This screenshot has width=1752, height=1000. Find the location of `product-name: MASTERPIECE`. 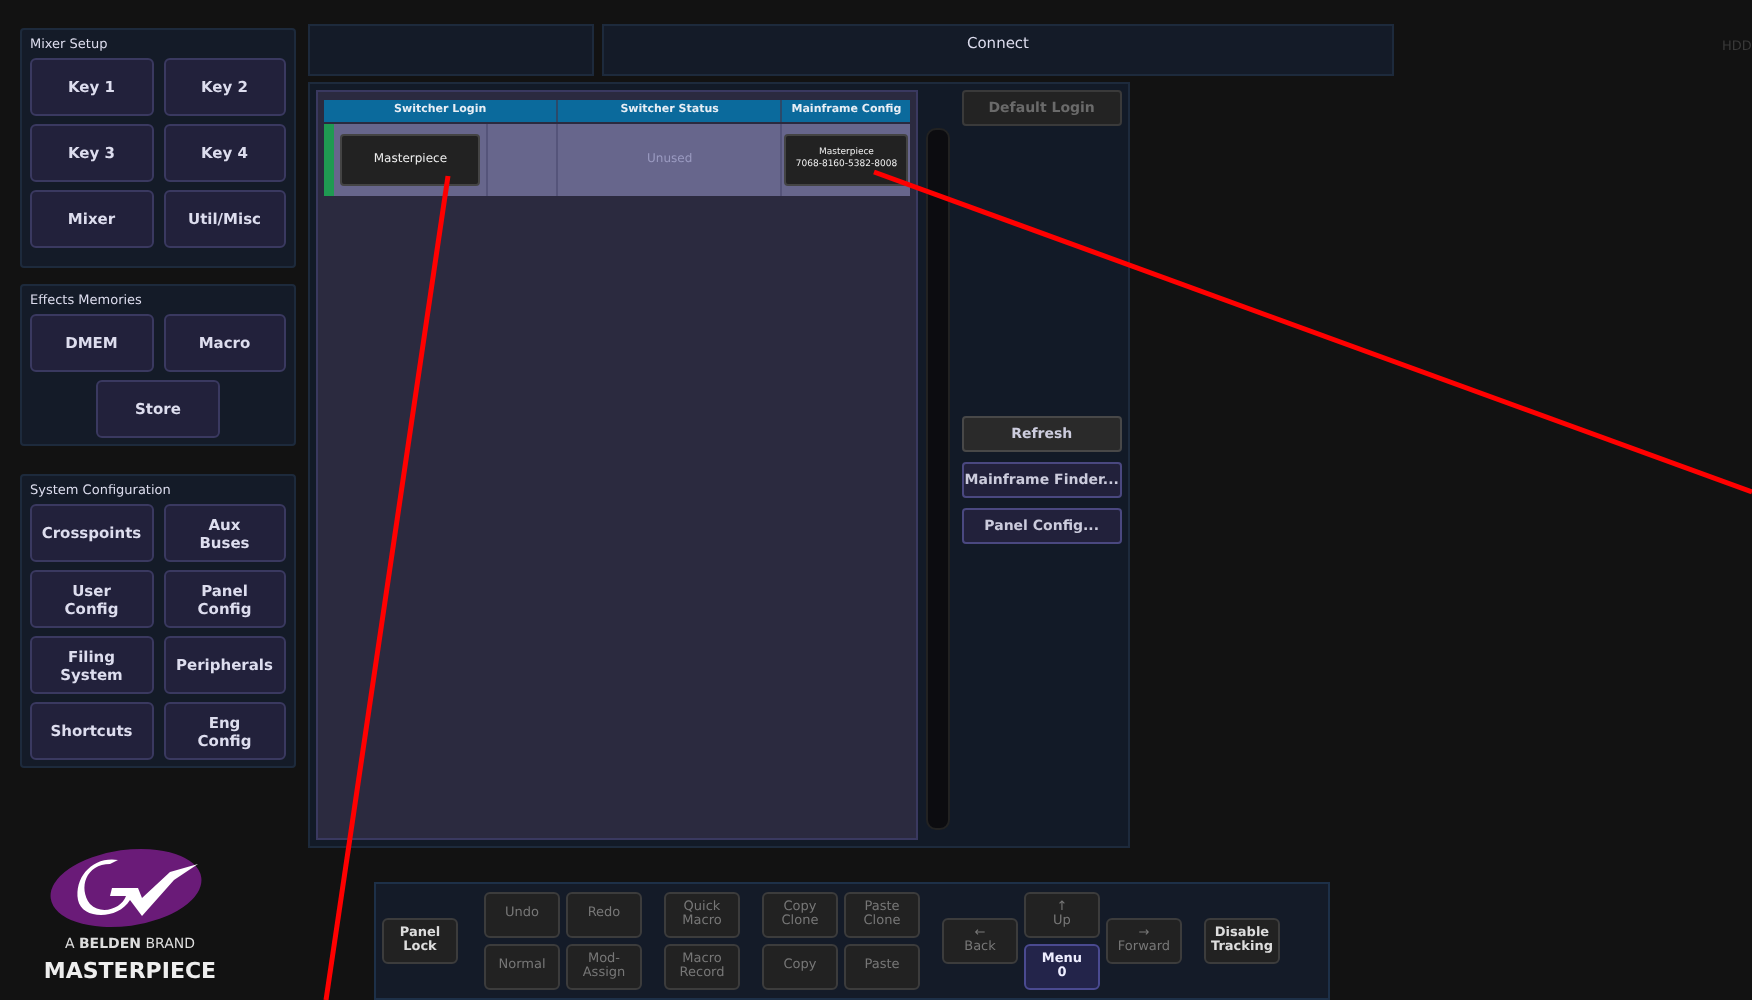

product-name: MASTERPIECE is located at coordinates (130, 971).